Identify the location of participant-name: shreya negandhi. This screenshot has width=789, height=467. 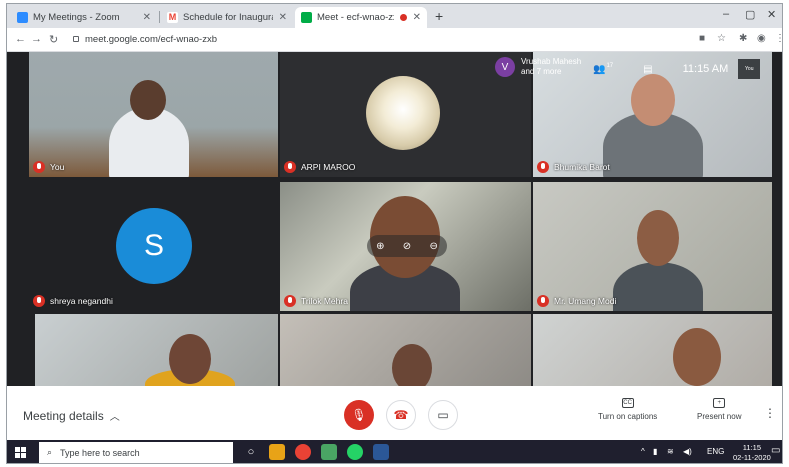
(81, 301).